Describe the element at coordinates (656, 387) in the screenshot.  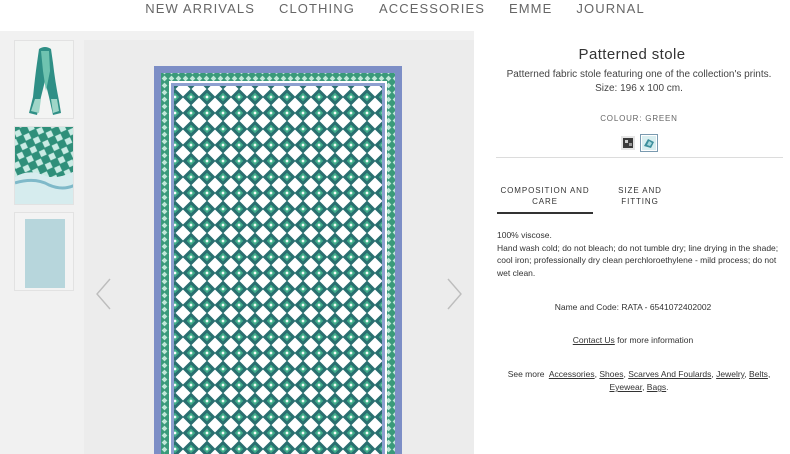
I see `link-bags: Bags` at that location.